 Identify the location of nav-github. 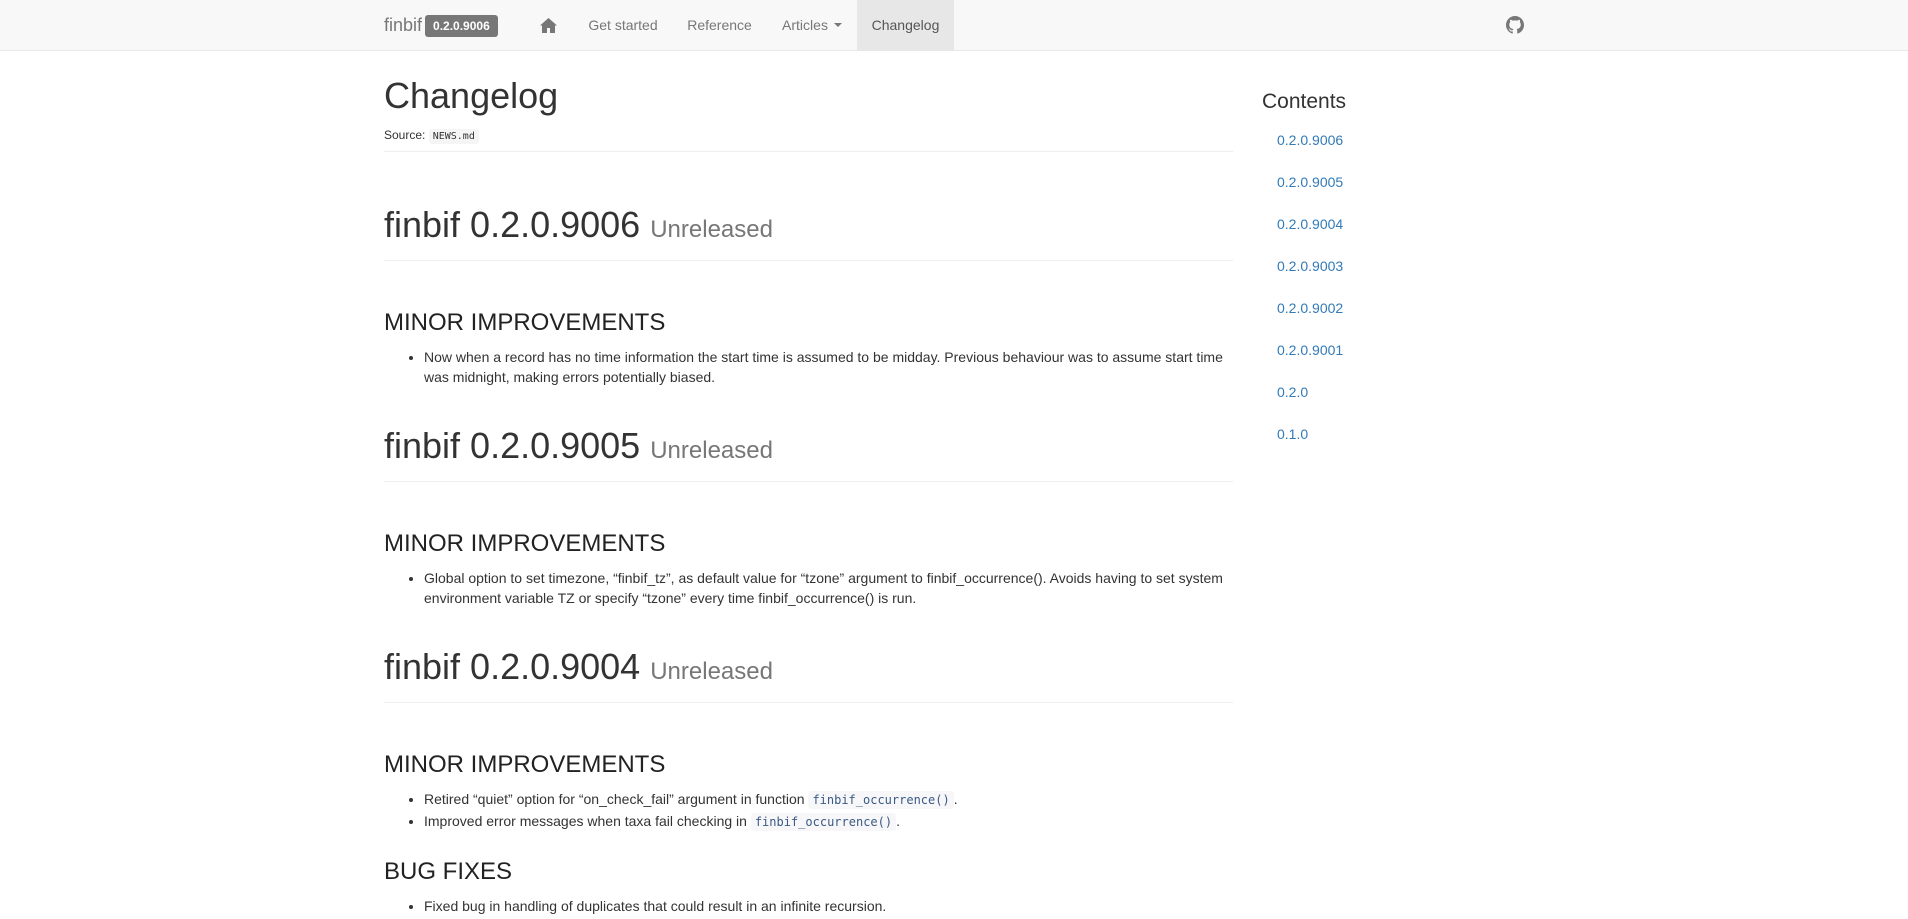
(1515, 25).